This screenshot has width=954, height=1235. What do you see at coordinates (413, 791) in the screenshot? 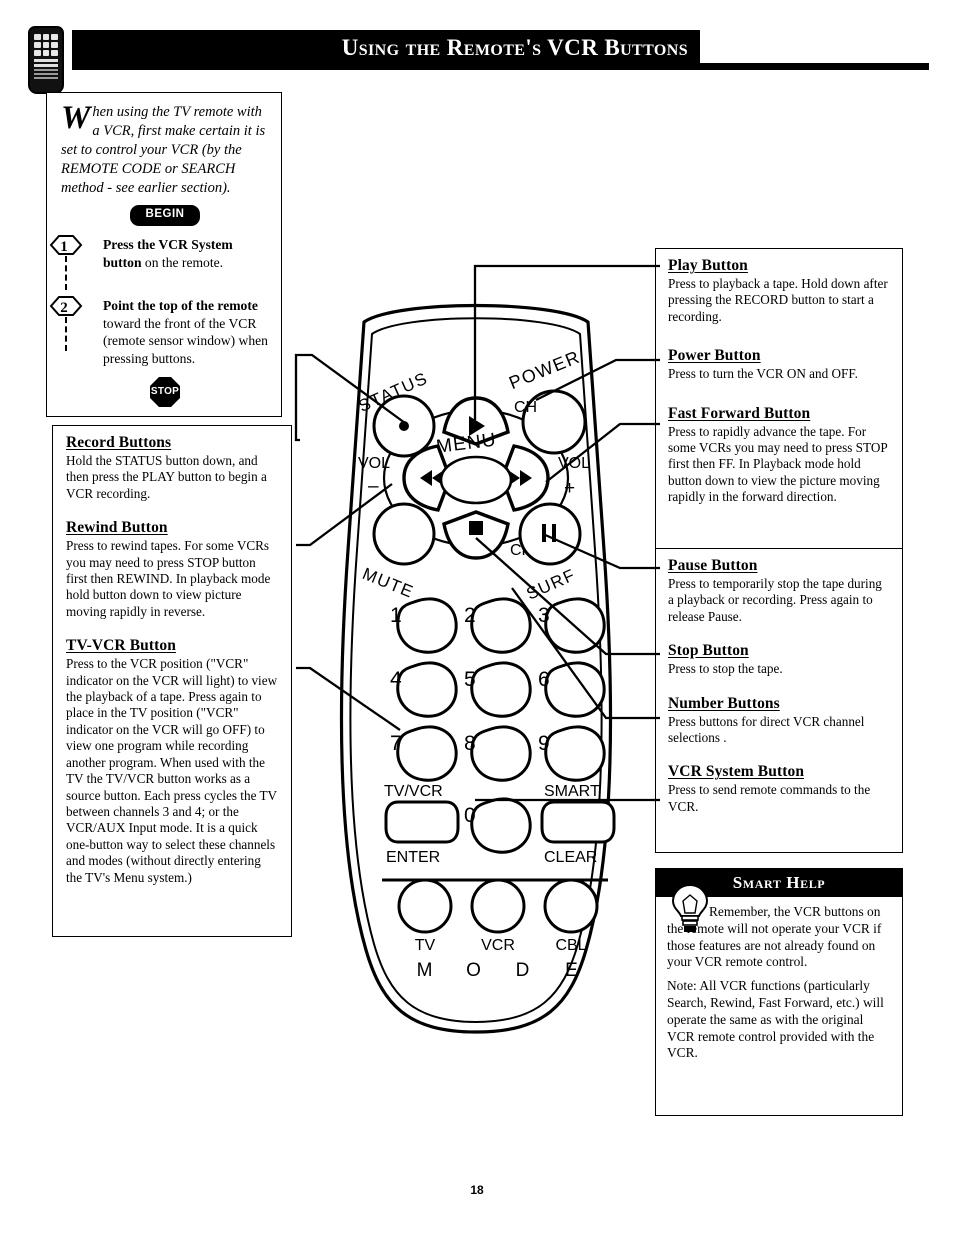
I see `svg-text: TV/VCR` at bounding box center [413, 791].